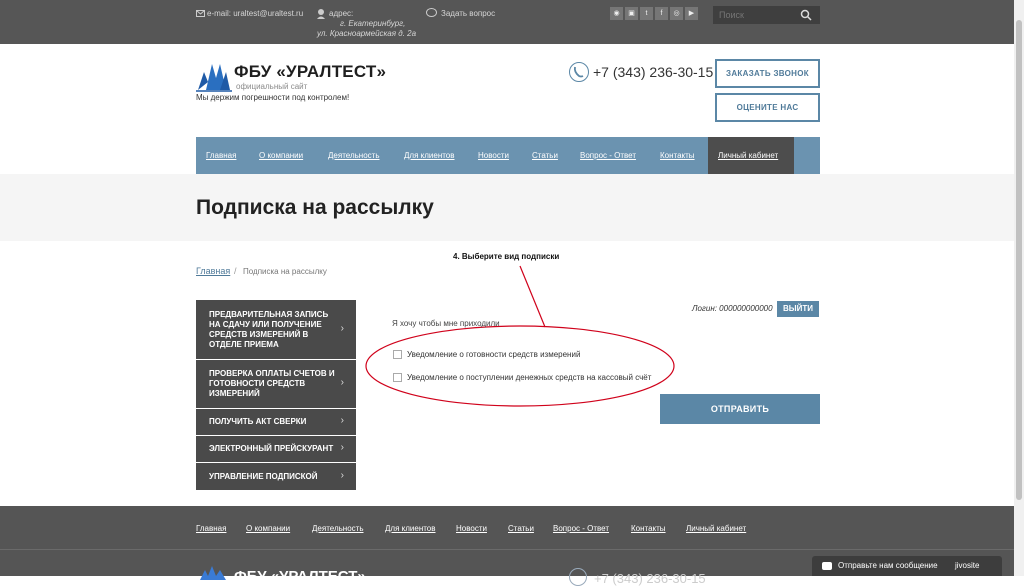  What do you see at coordinates (446, 323) in the screenshot?
I see `subscription-intro: Я хочу чтобы мне приходили` at bounding box center [446, 323].